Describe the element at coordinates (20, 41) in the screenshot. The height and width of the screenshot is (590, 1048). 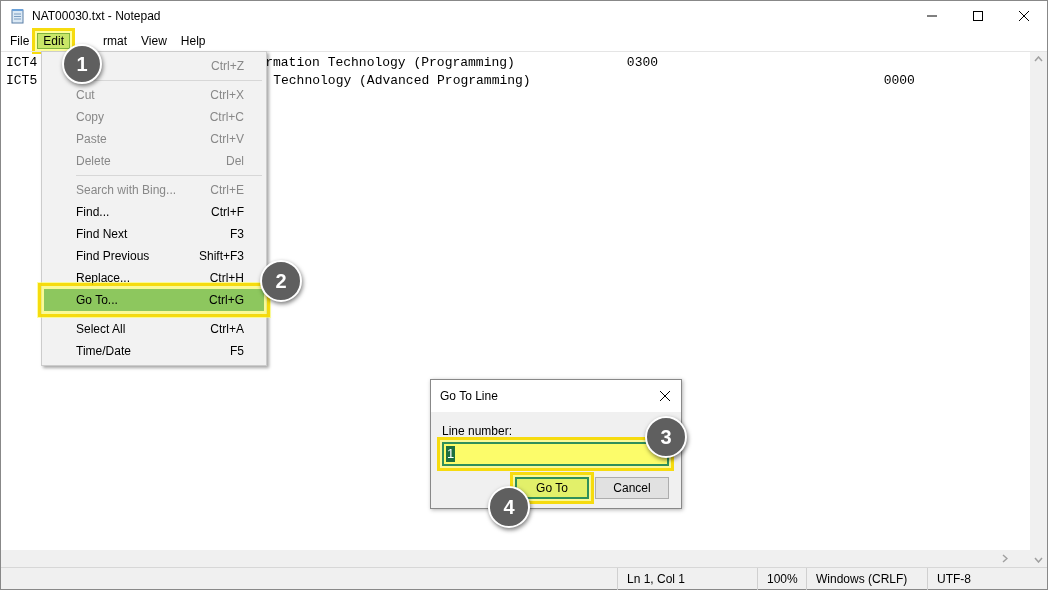
I see `menu-item: File` at that location.